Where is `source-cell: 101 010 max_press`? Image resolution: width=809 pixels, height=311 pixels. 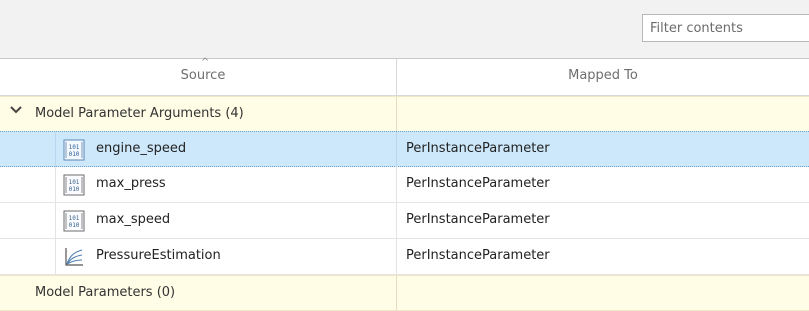
source-cell: 101 010 max_press is located at coordinates (226, 184).